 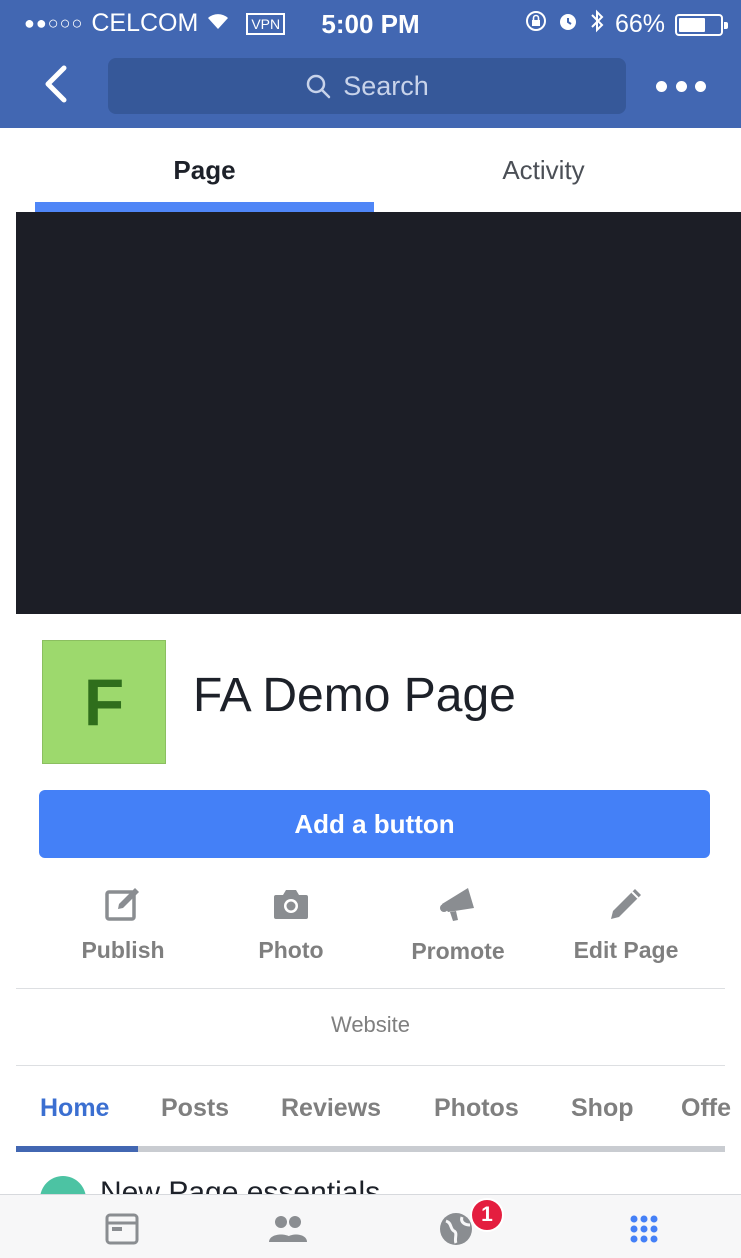 What do you see at coordinates (74, 1108) in the screenshot?
I see `section-tab-home: Home` at bounding box center [74, 1108].